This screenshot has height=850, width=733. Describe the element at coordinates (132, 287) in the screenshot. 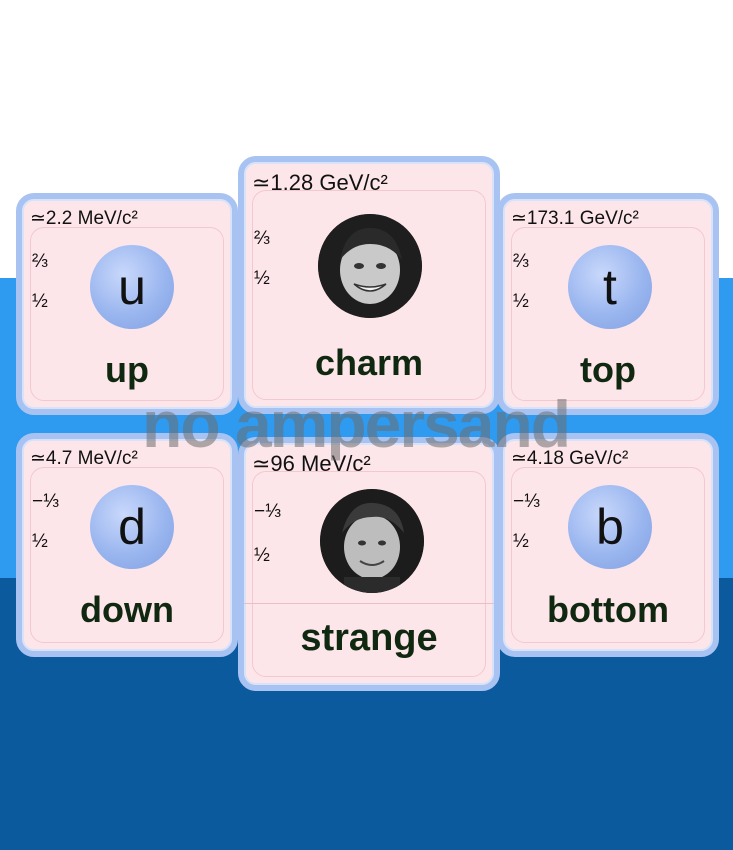

I see `quark-symbol: u` at that location.